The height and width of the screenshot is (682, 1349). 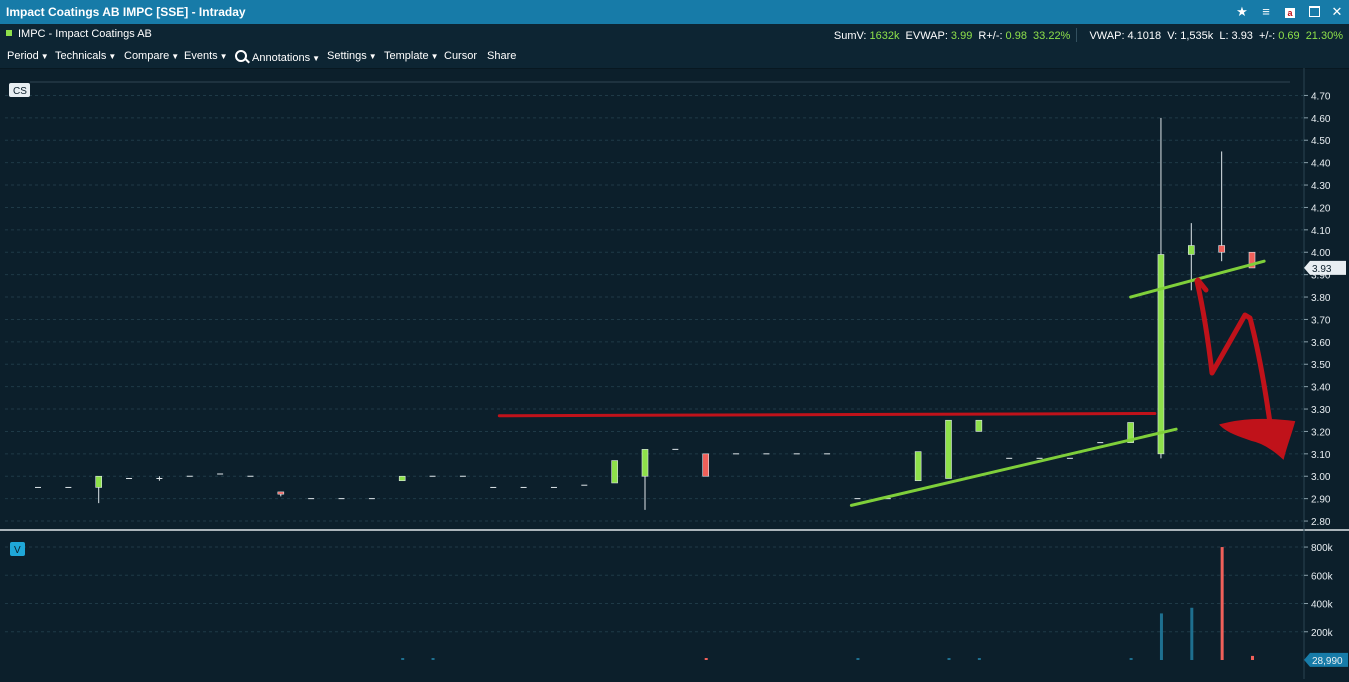 What do you see at coordinates (1321, 253) in the screenshot?
I see `price-tick-label: 4.00` at bounding box center [1321, 253].